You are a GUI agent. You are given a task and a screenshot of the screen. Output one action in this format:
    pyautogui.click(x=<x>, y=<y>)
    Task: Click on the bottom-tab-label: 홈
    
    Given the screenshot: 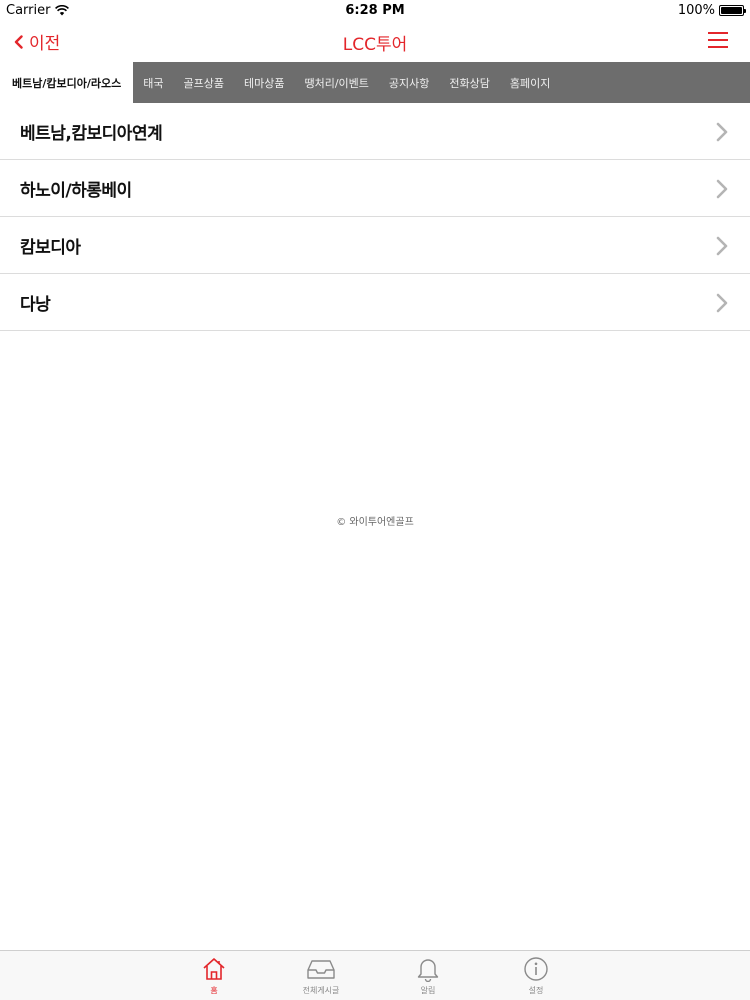 What is the action you would take?
    pyautogui.click(x=214, y=990)
    